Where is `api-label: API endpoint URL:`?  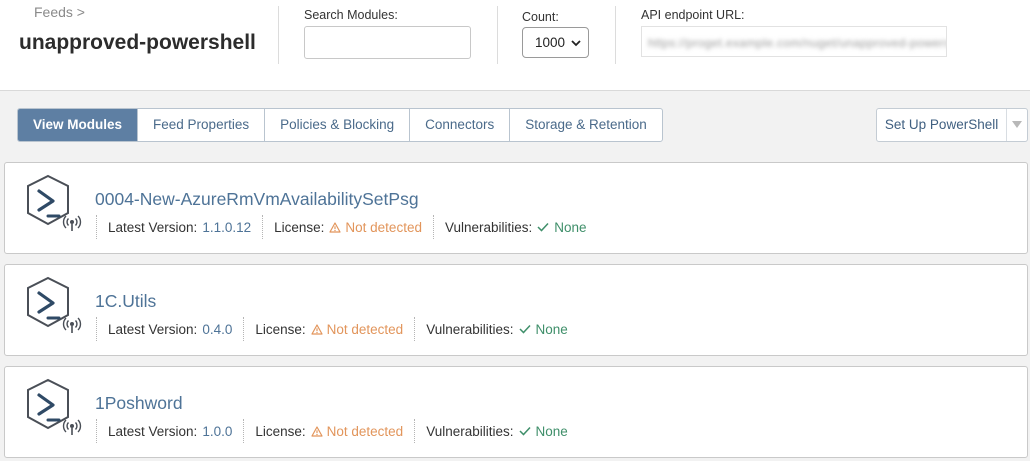
api-label: API endpoint URL: is located at coordinates (693, 15).